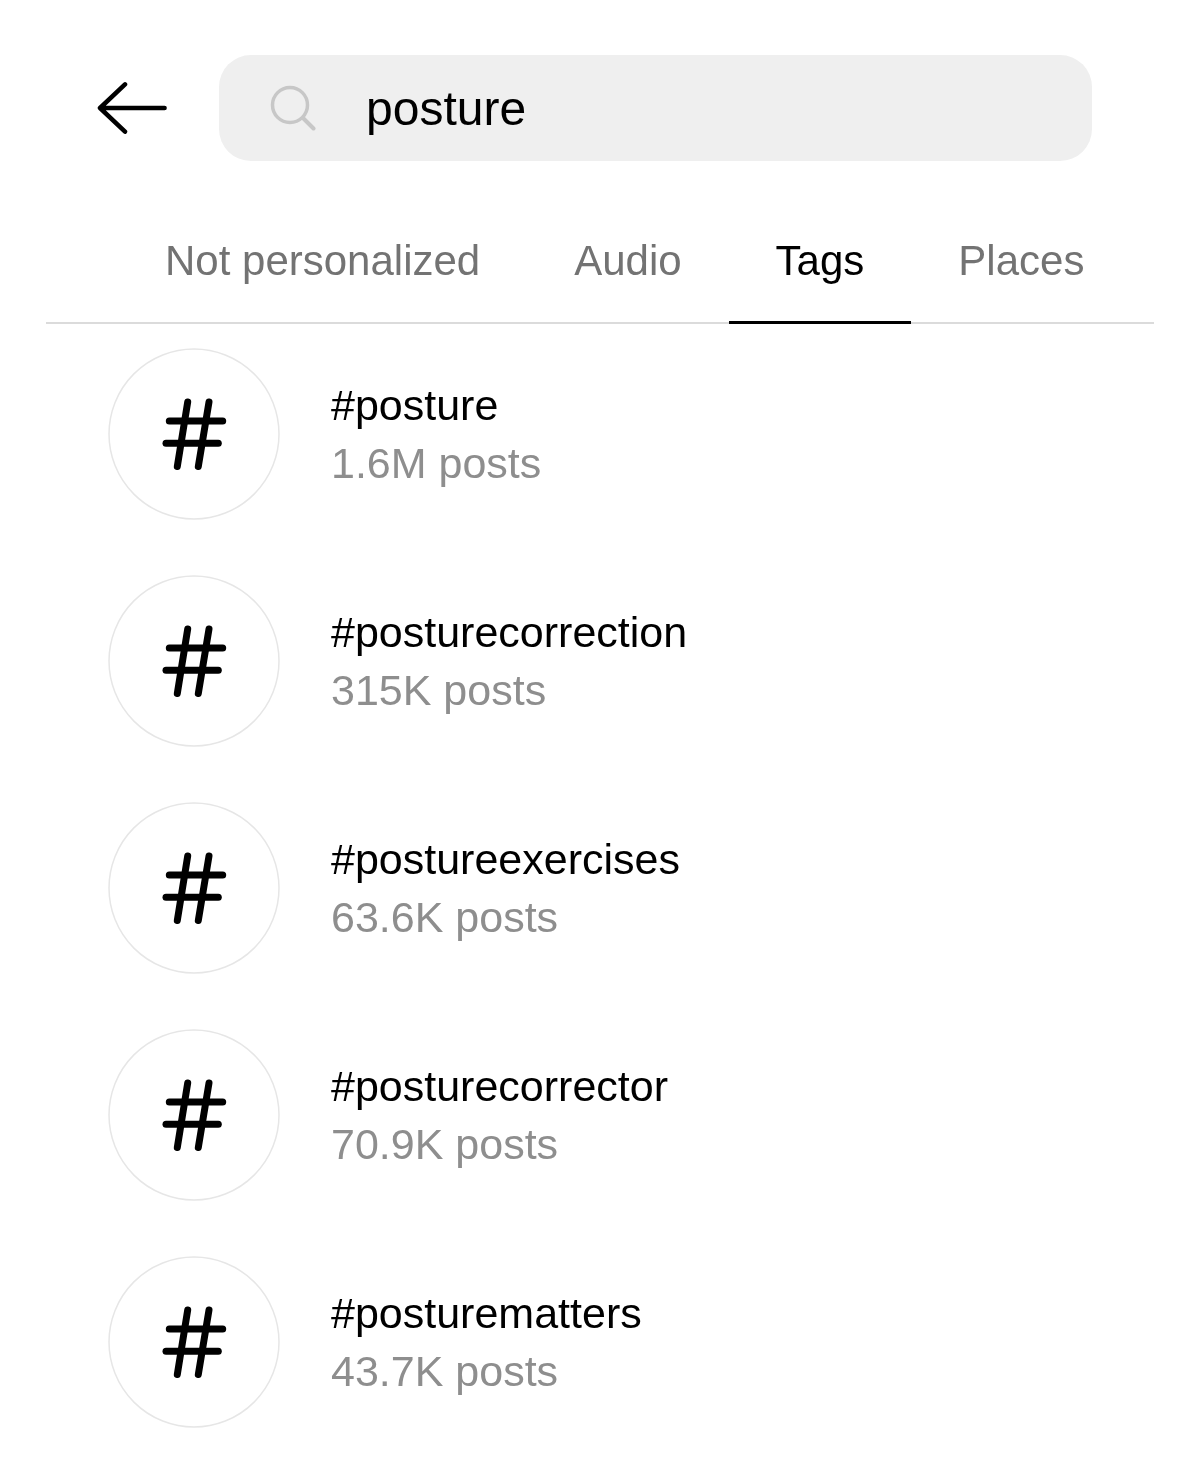 The width and height of the screenshot is (1200, 1480). Describe the element at coordinates (1021, 262) in the screenshot. I see `tab: Places` at that location.